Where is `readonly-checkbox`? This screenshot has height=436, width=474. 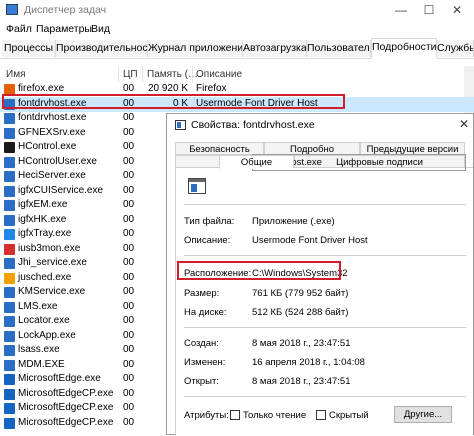
readonly-checkbox is located at coordinates (235, 415).